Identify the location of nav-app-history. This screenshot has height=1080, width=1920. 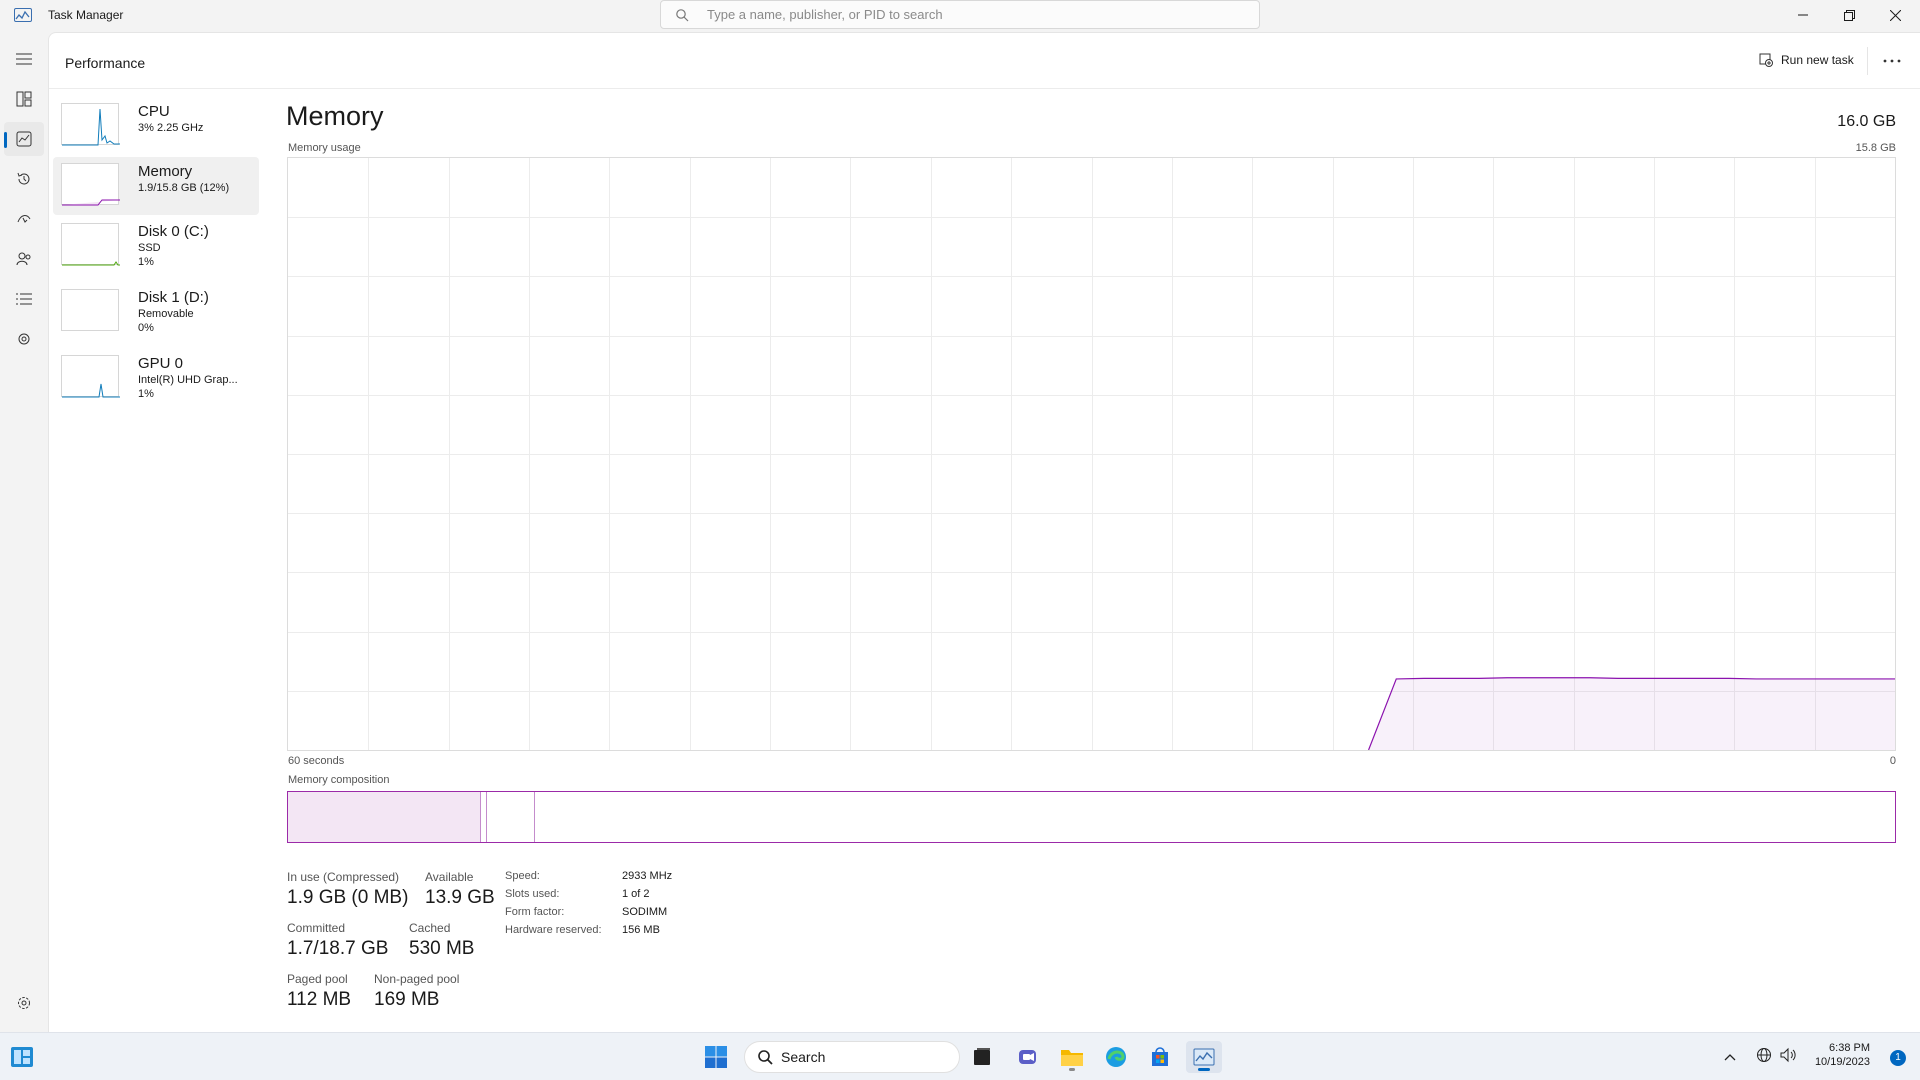
(24, 179).